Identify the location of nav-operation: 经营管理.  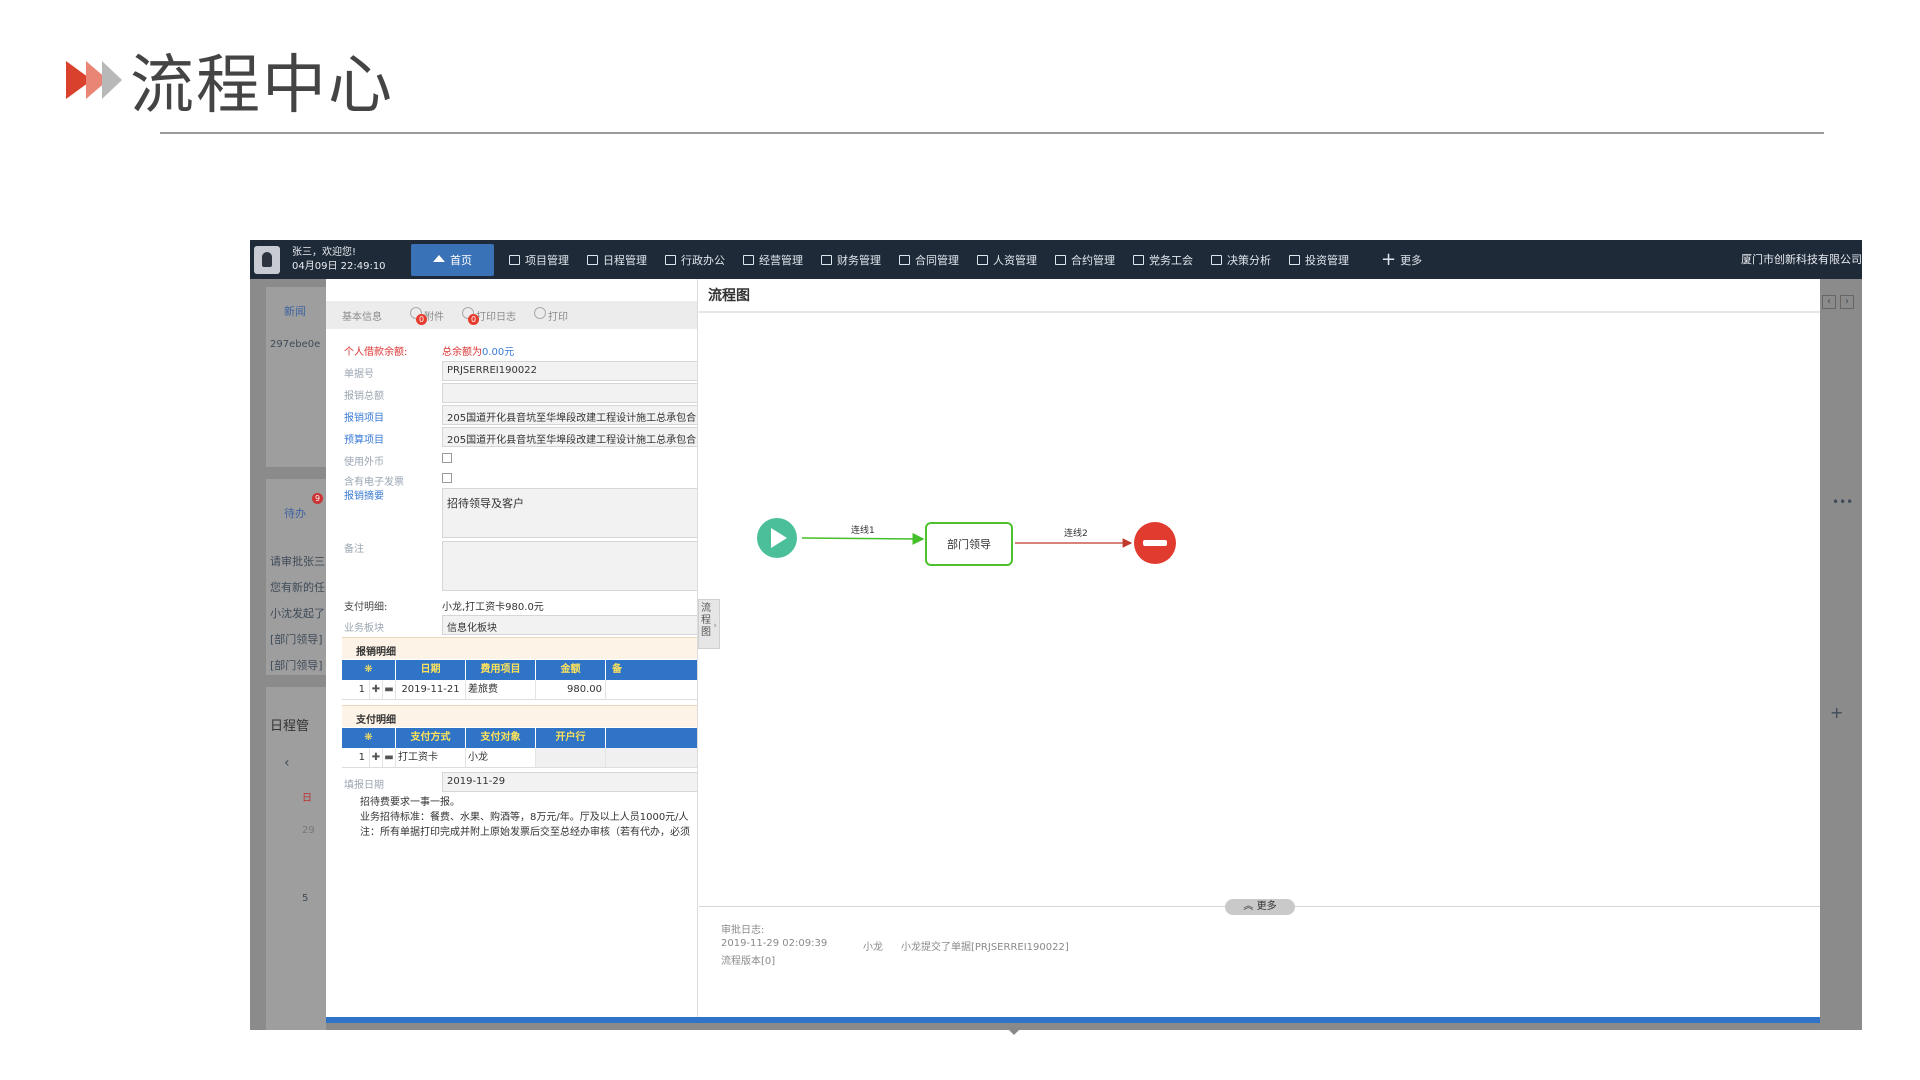
(773, 259).